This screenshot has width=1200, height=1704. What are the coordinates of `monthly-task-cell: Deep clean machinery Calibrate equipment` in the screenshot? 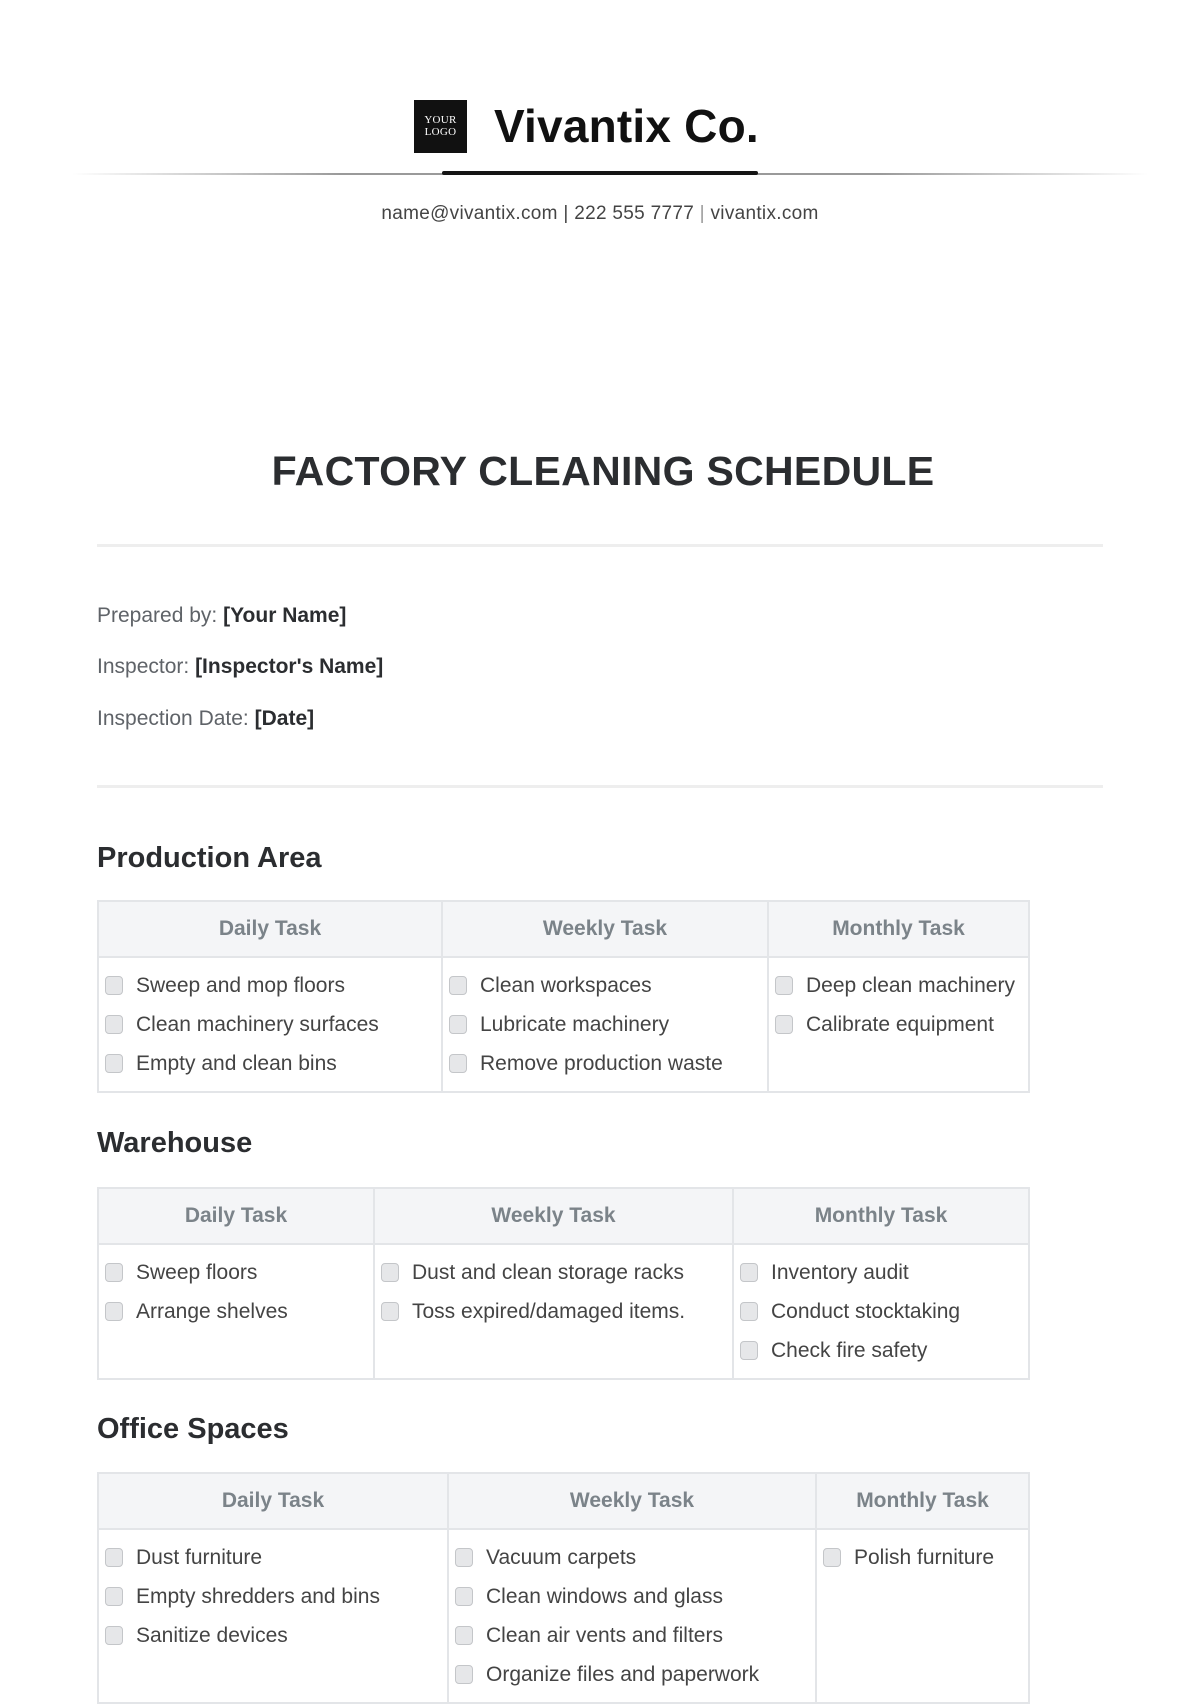 It's located at (898, 1024).